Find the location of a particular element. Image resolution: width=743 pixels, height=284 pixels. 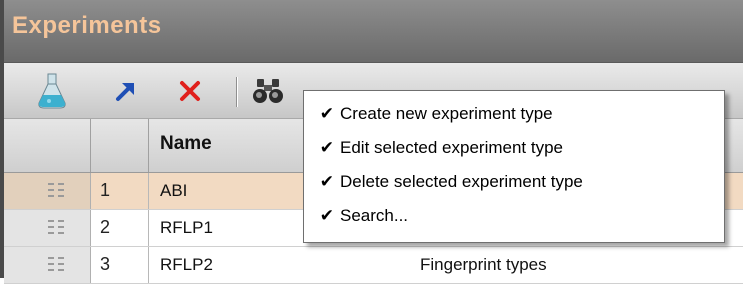

menu-item-label: Edit selected experiment type is located at coordinates (452, 147).